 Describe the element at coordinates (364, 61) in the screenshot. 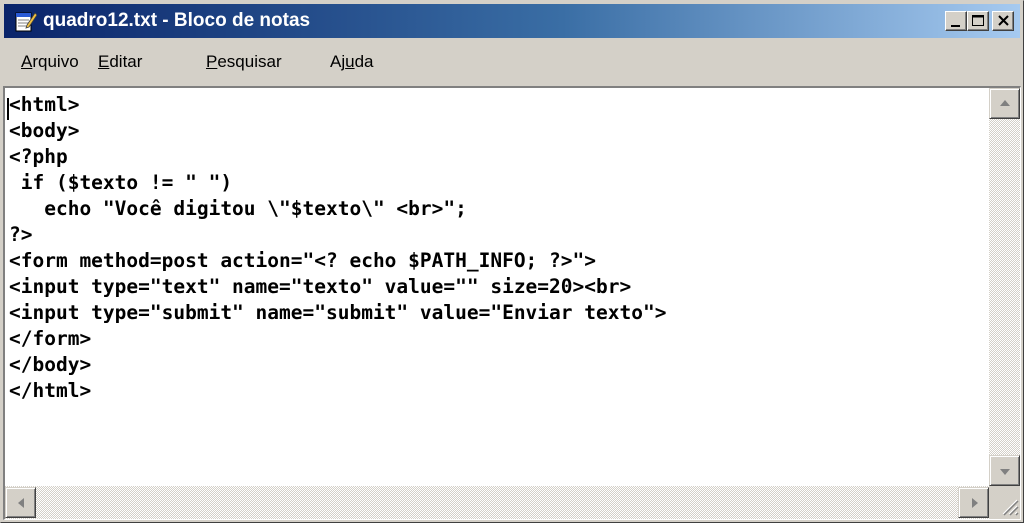

I see `menu-ajuda-rest: da` at that location.